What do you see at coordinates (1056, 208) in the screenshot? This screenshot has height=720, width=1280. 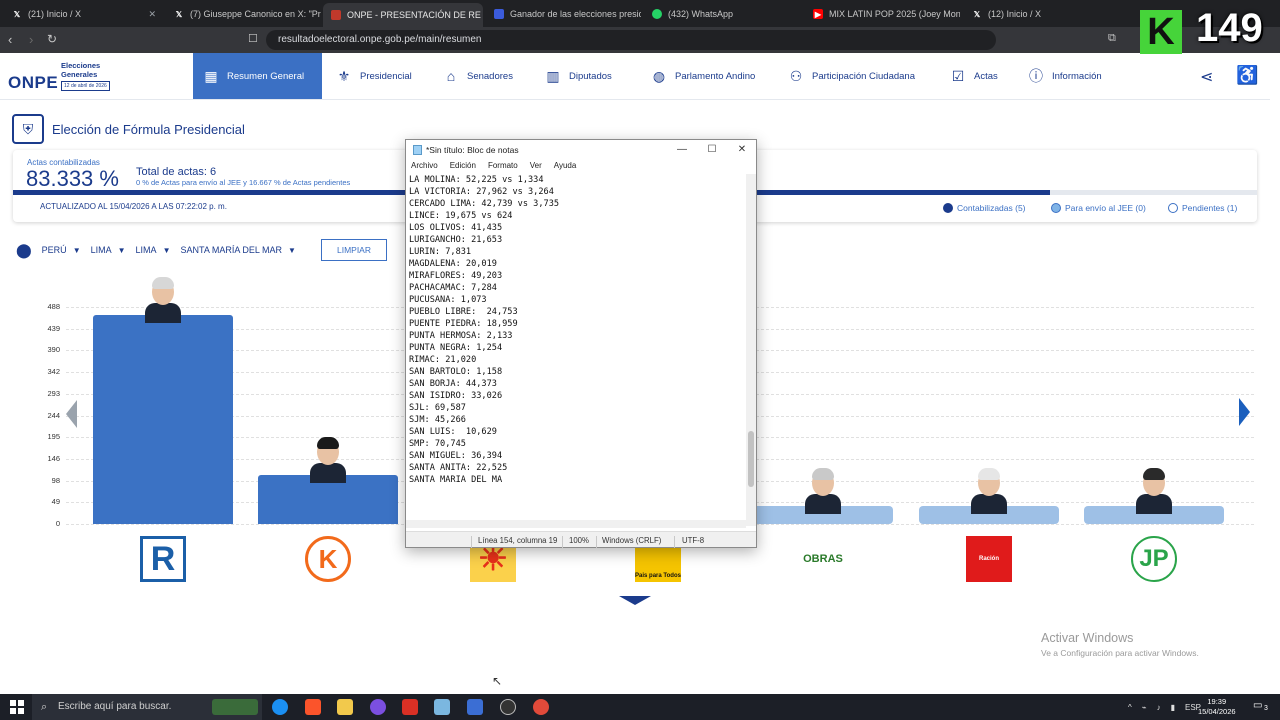 I see `legend-dot` at bounding box center [1056, 208].